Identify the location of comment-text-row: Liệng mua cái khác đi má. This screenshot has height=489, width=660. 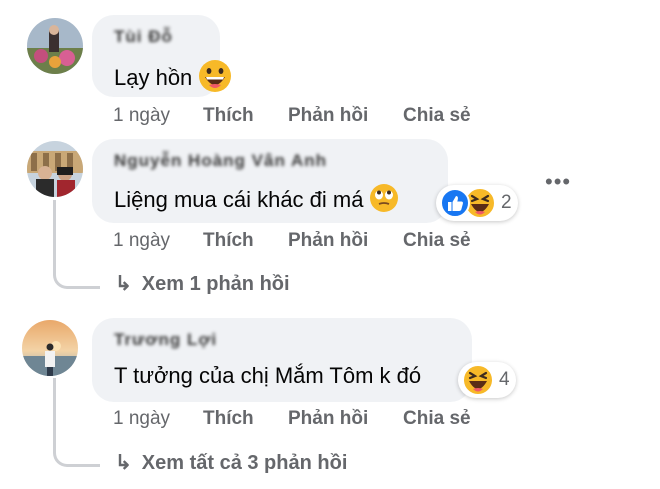
(256, 201).